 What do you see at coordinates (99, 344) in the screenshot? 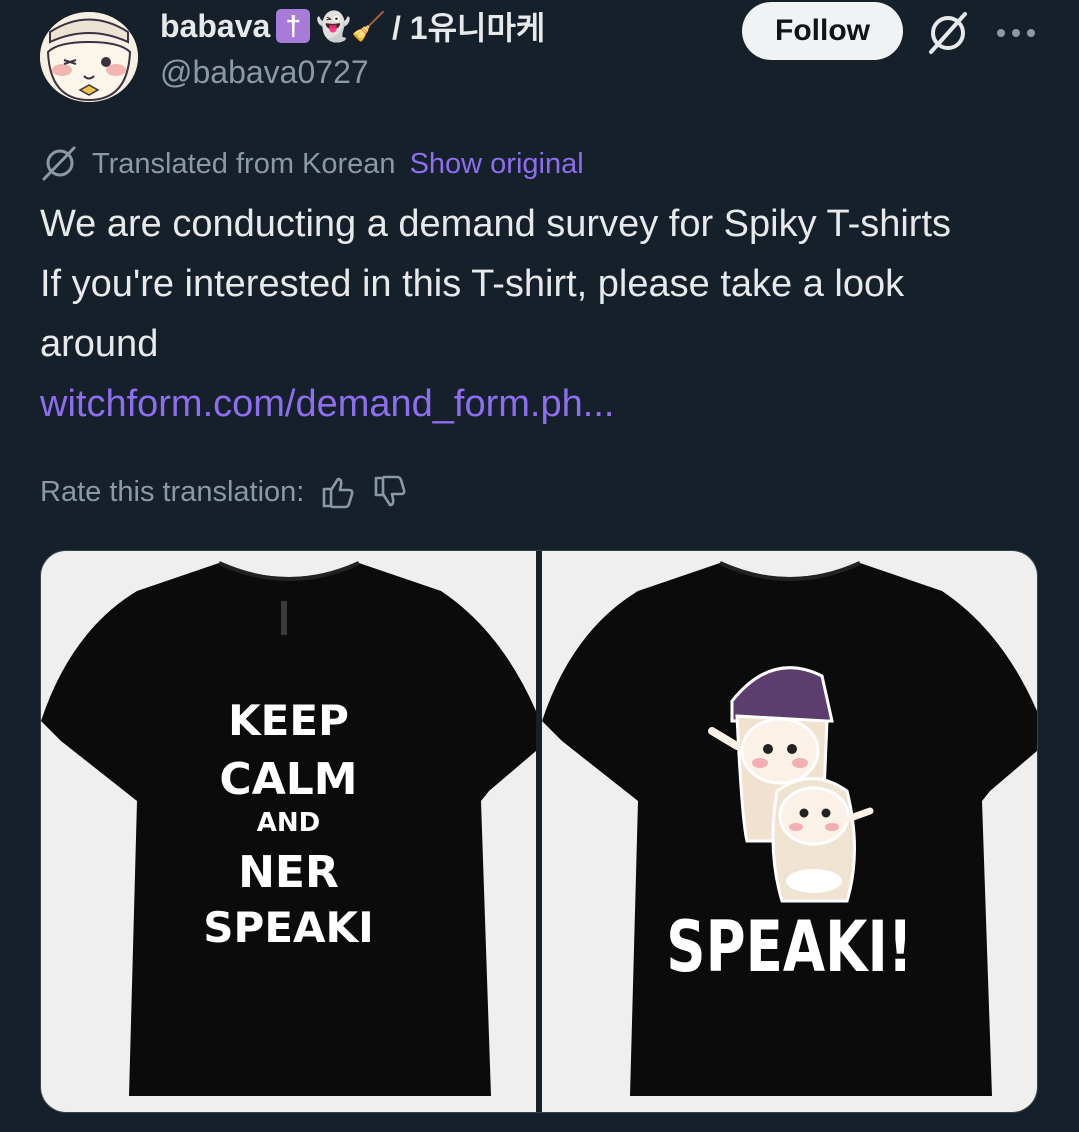
I see `post-line: around` at bounding box center [99, 344].